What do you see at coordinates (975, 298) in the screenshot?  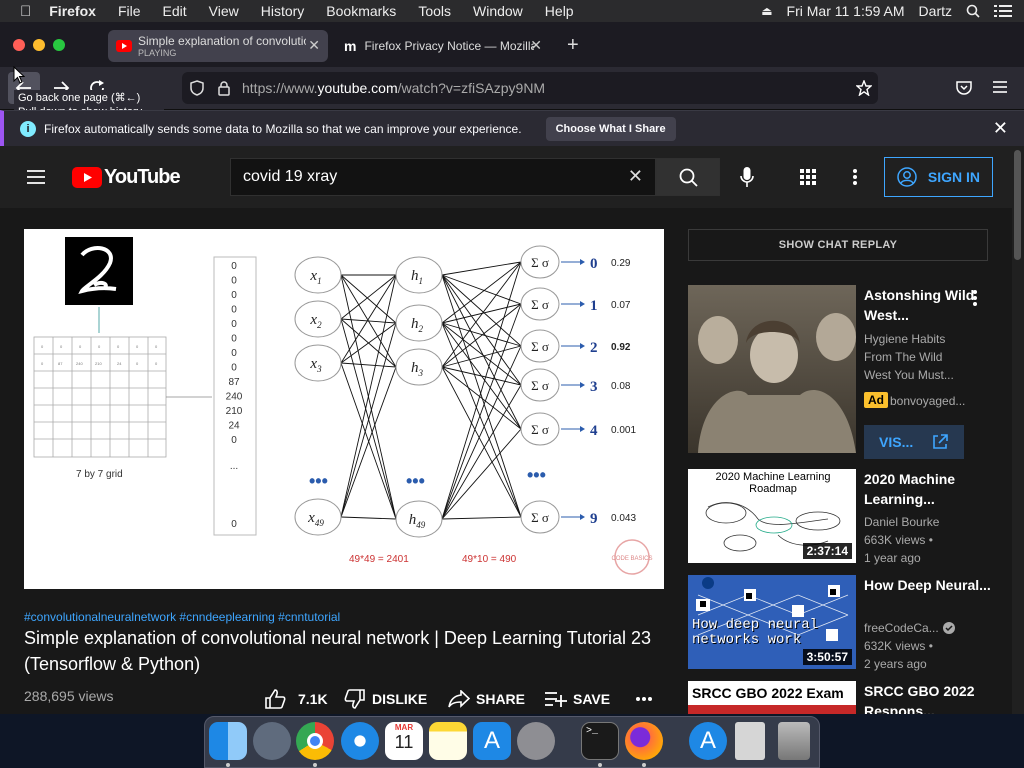 I see `ad-more-icon` at bounding box center [975, 298].